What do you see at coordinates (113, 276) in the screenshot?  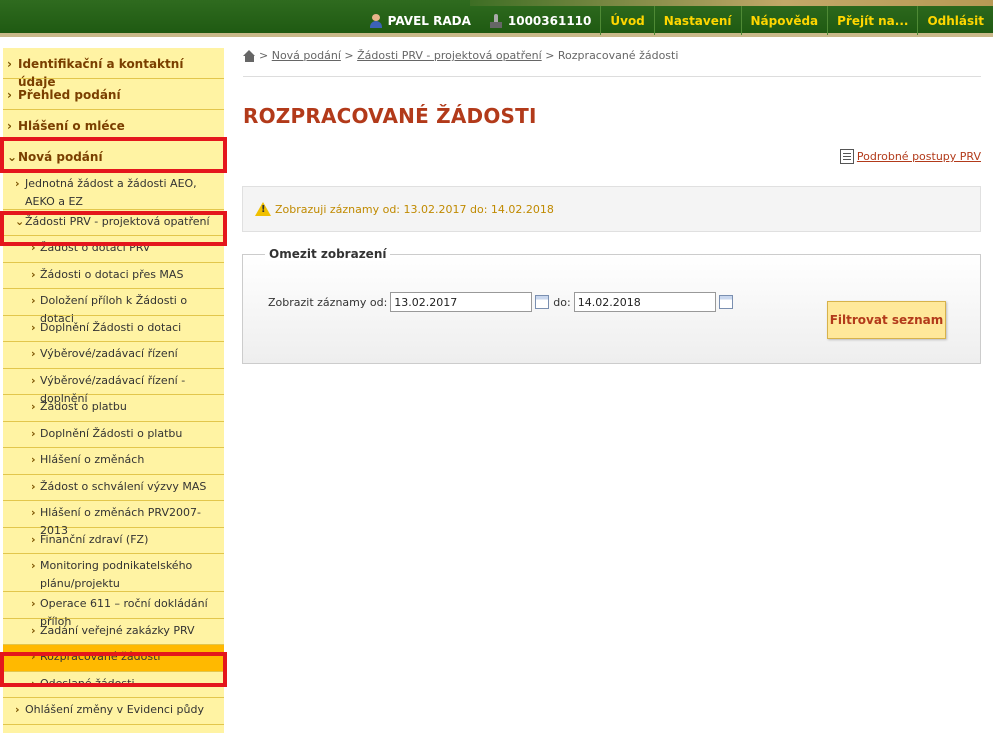 I see `sidebar-item-zadosti-pres-mas: › Žádosti o dotaci přes MAS` at bounding box center [113, 276].